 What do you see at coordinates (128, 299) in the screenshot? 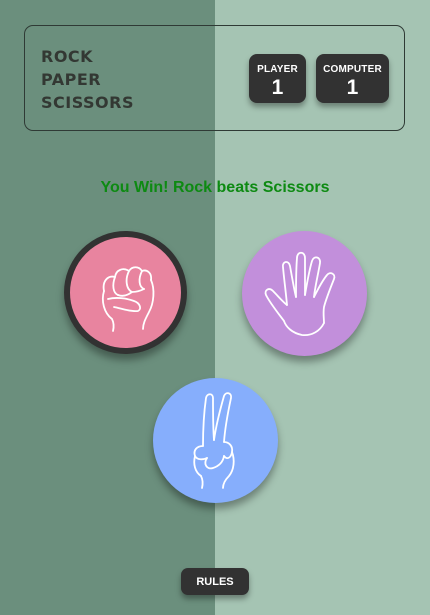
I see `fist-icon` at bounding box center [128, 299].